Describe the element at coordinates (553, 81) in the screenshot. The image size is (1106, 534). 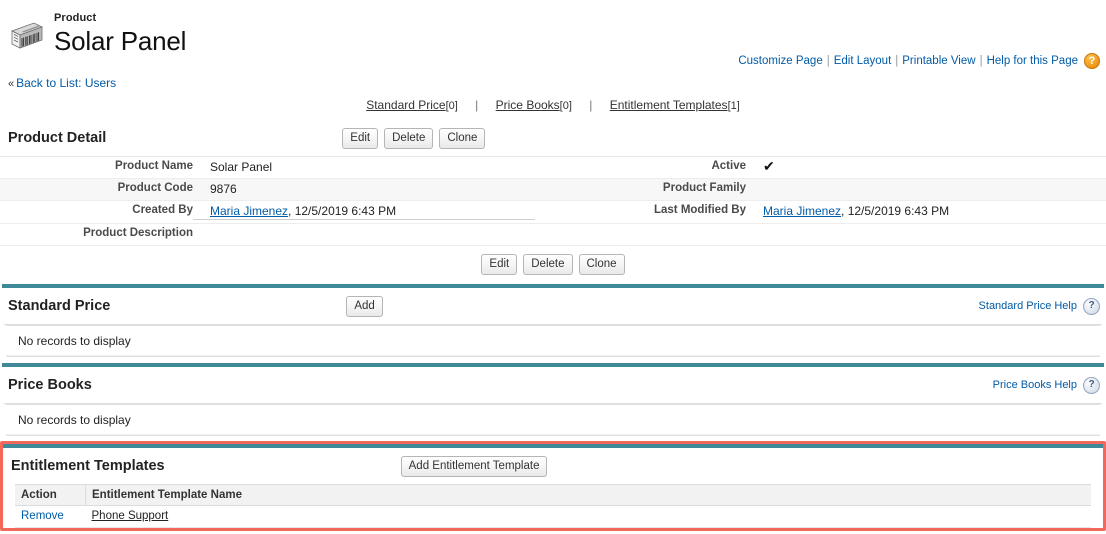
I see `back-to-list: «Back to List: Users` at that location.